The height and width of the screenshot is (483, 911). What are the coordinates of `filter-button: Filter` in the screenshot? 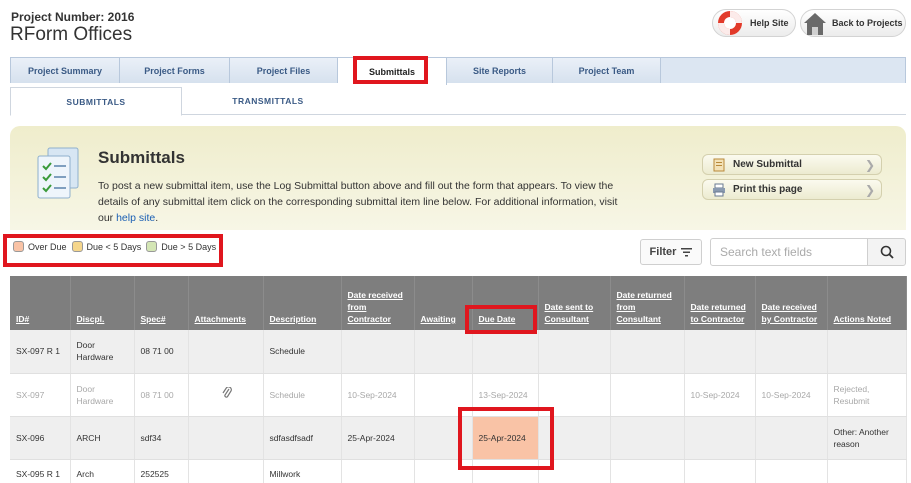 It's located at (671, 252).